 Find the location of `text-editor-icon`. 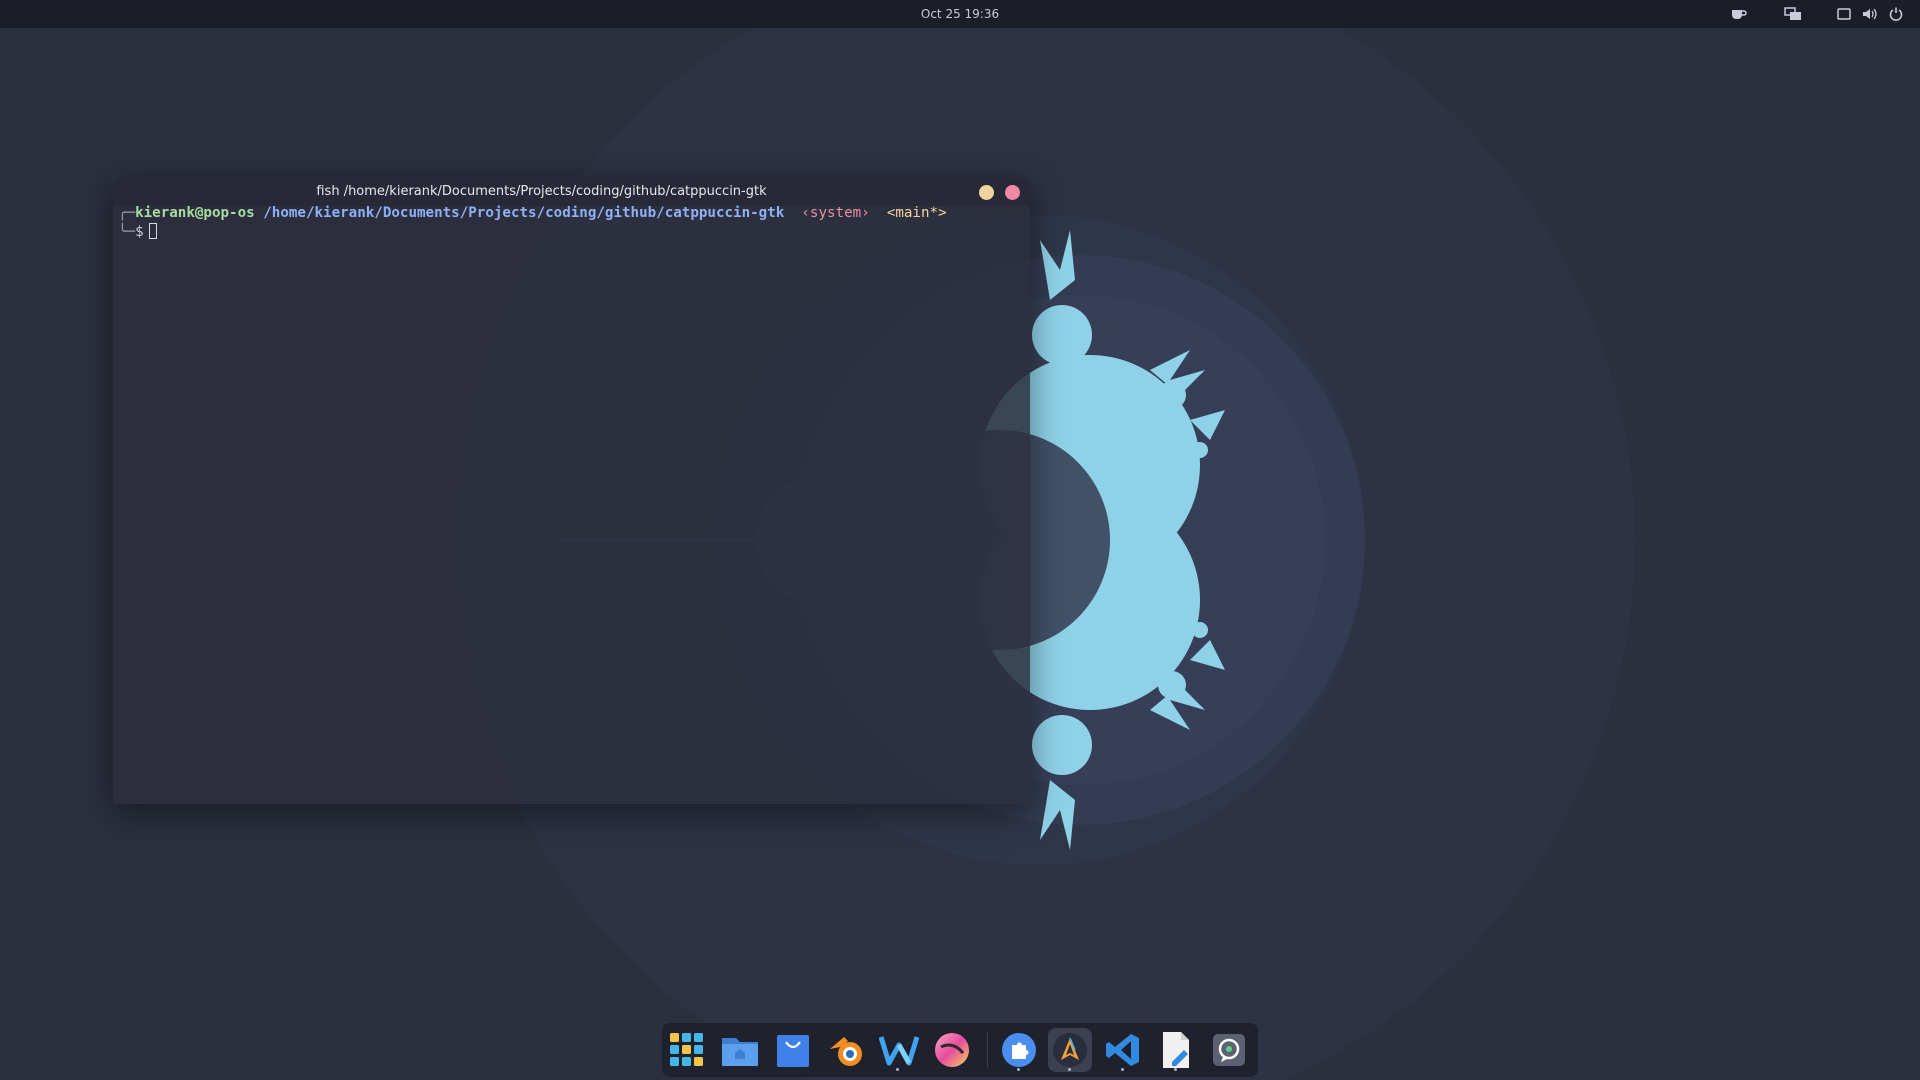

text-editor-icon is located at coordinates (1176, 1050).